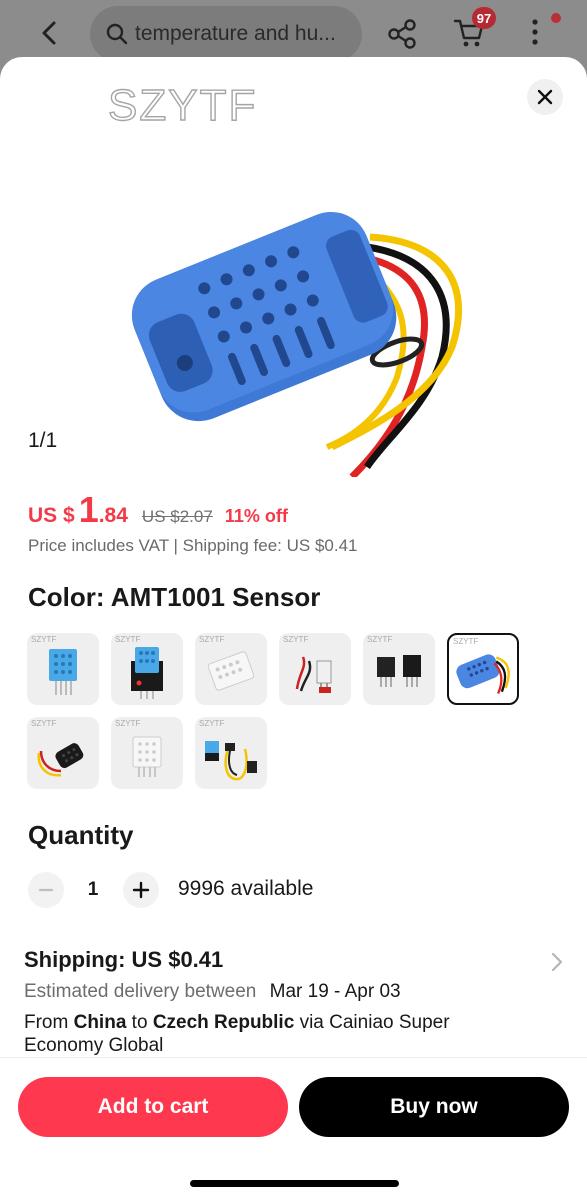 The width and height of the screenshot is (587, 1200). I want to click on original-price: US $2.07, so click(177, 516).